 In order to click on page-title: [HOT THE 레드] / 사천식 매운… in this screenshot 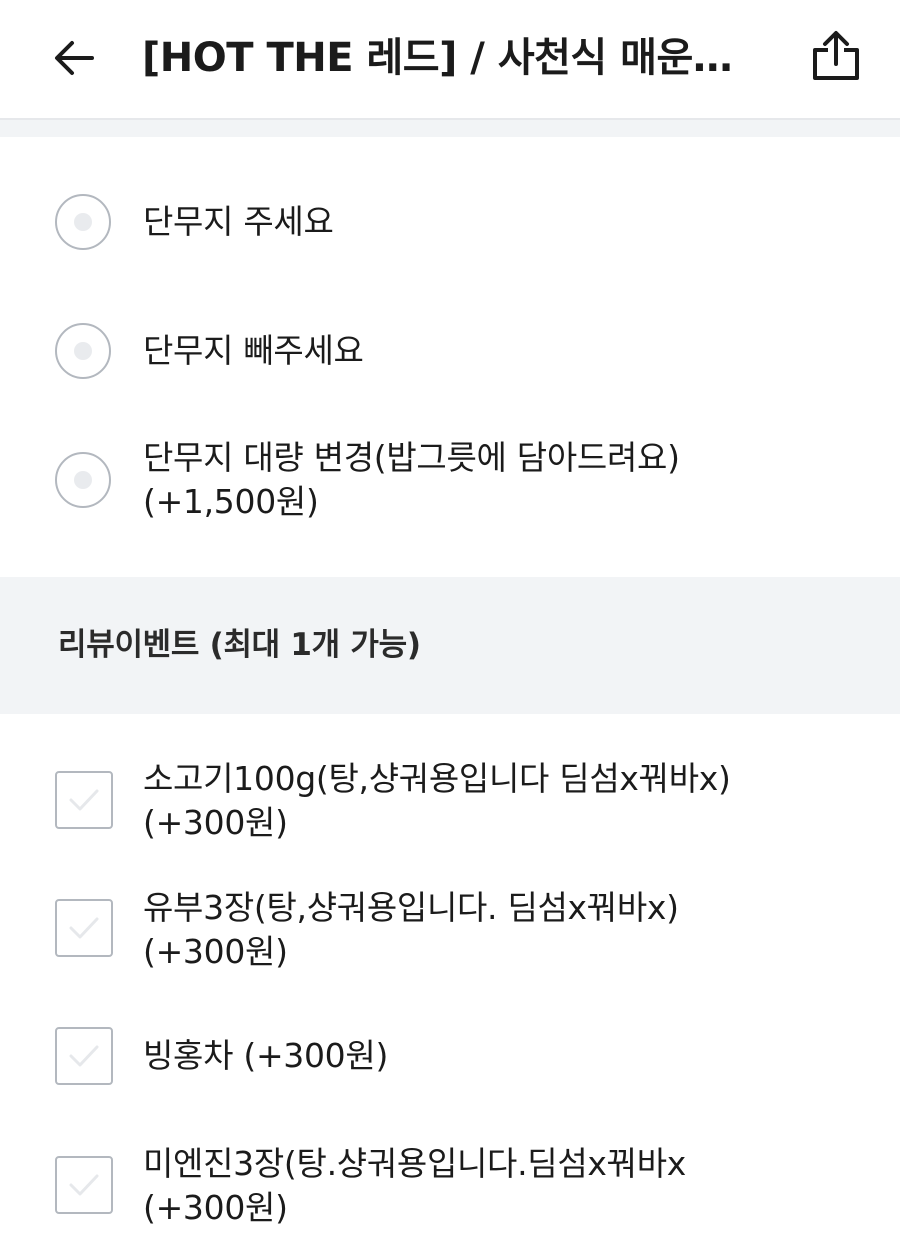, I will do `click(437, 58)`.